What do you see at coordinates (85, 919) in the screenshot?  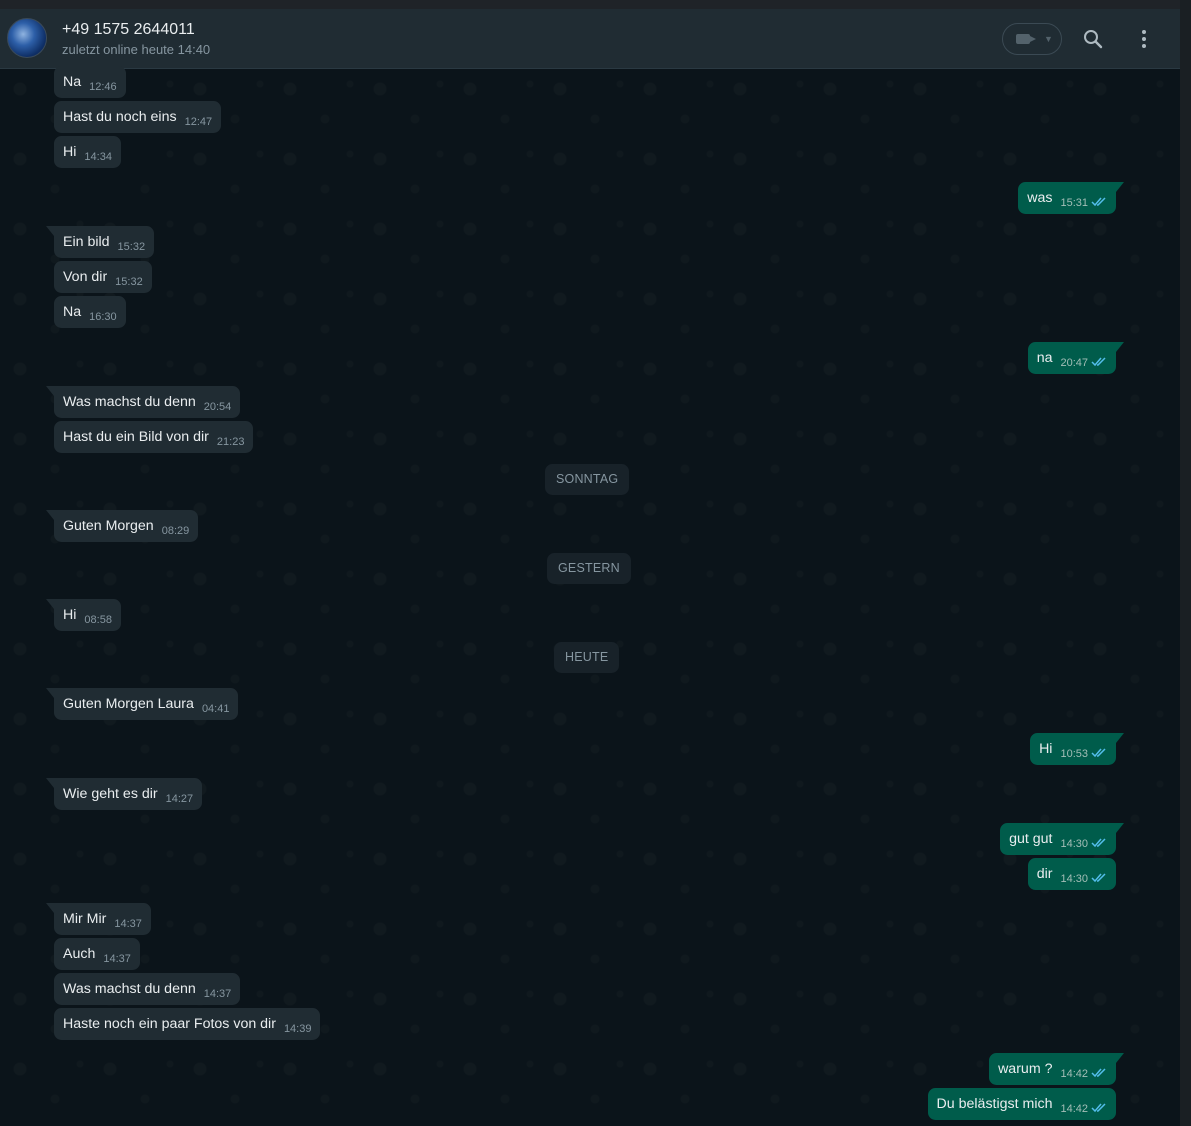 I see `message-text: Mir Mir` at bounding box center [85, 919].